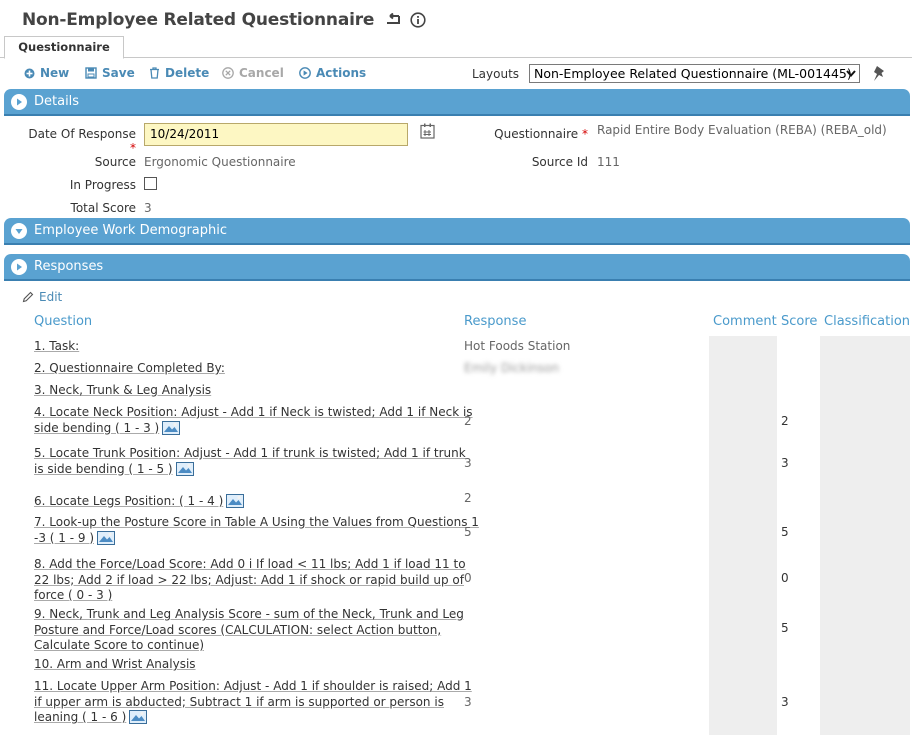 This screenshot has width=912, height=735. What do you see at coordinates (80, 717) in the screenshot?
I see `question-line: leaning ( 1 - 6 )` at bounding box center [80, 717].